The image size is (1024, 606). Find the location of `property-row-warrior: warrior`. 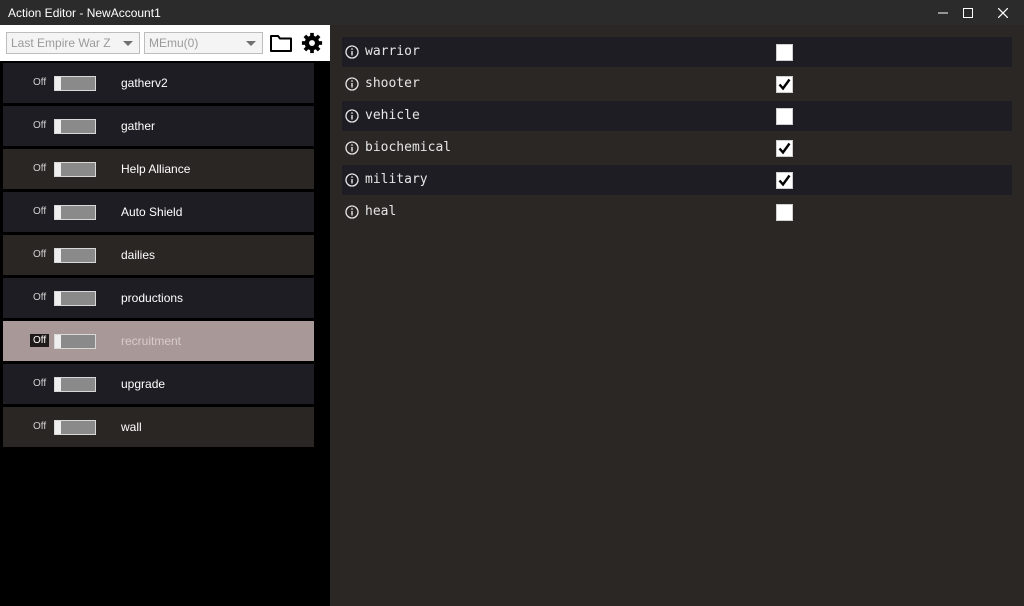

property-row-warrior: warrior is located at coordinates (677, 52).